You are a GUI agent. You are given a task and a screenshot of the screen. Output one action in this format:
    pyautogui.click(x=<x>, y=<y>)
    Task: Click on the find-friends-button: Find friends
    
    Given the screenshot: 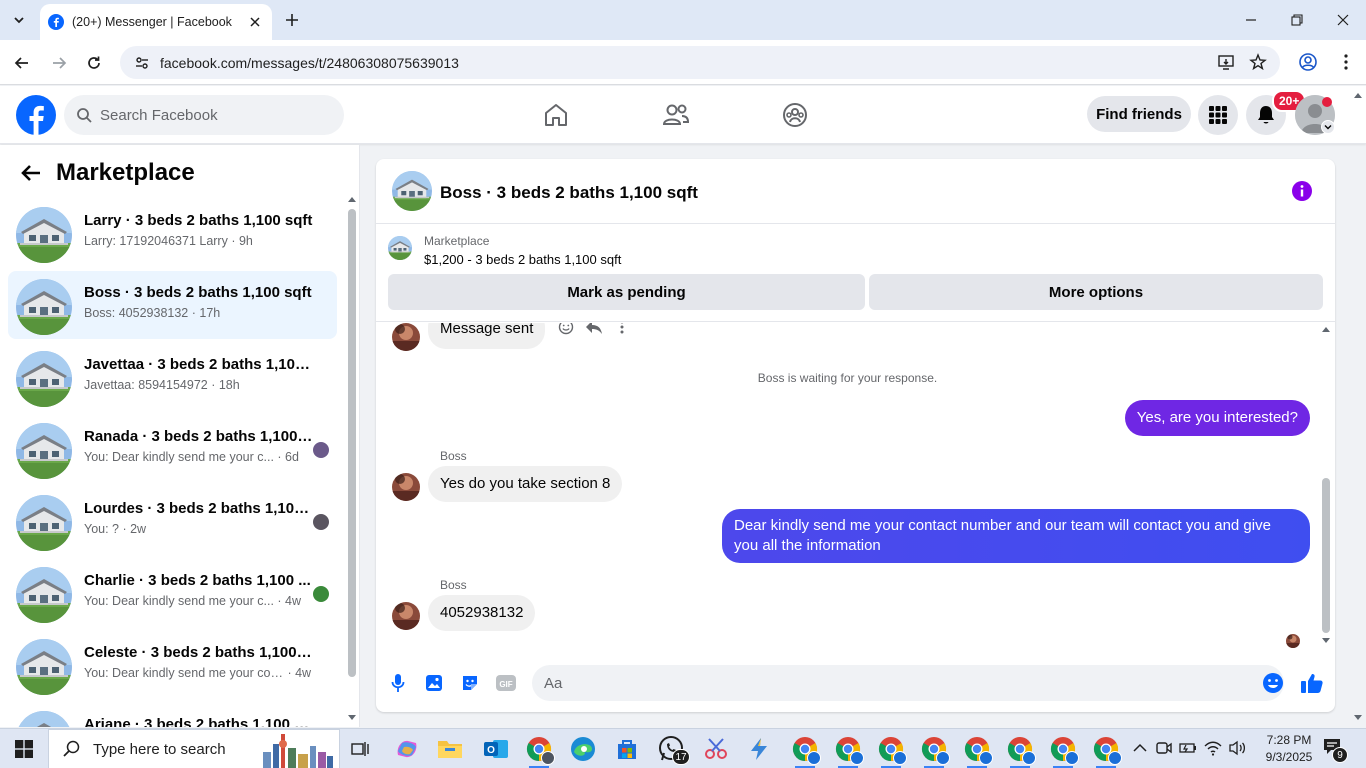 What is the action you would take?
    pyautogui.click(x=1139, y=114)
    